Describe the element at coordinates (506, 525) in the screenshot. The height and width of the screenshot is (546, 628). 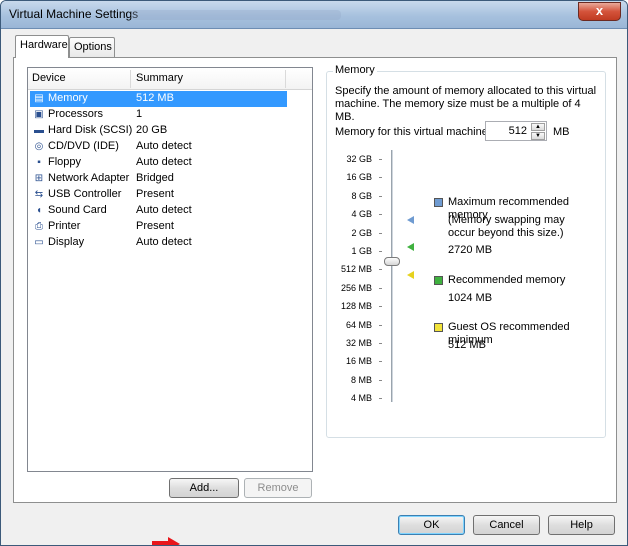
I see `cancel-button: Cancel` at that location.